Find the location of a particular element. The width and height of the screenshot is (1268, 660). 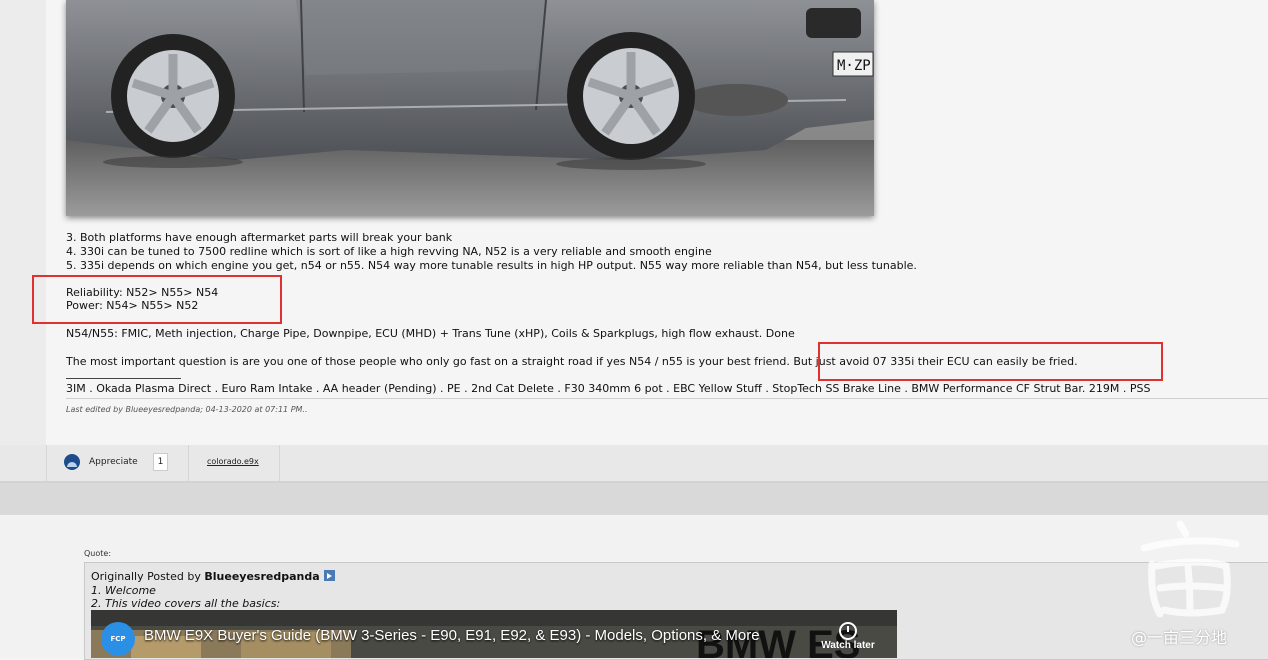

view-post-icon is located at coordinates (329, 575).